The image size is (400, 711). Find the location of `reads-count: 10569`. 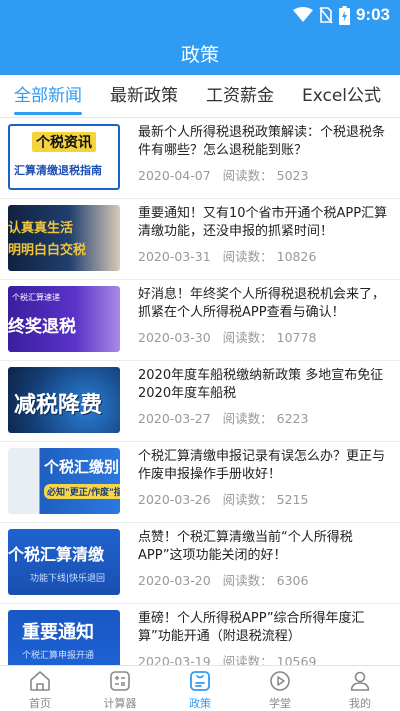

reads-count: 10569 is located at coordinates (296, 659).